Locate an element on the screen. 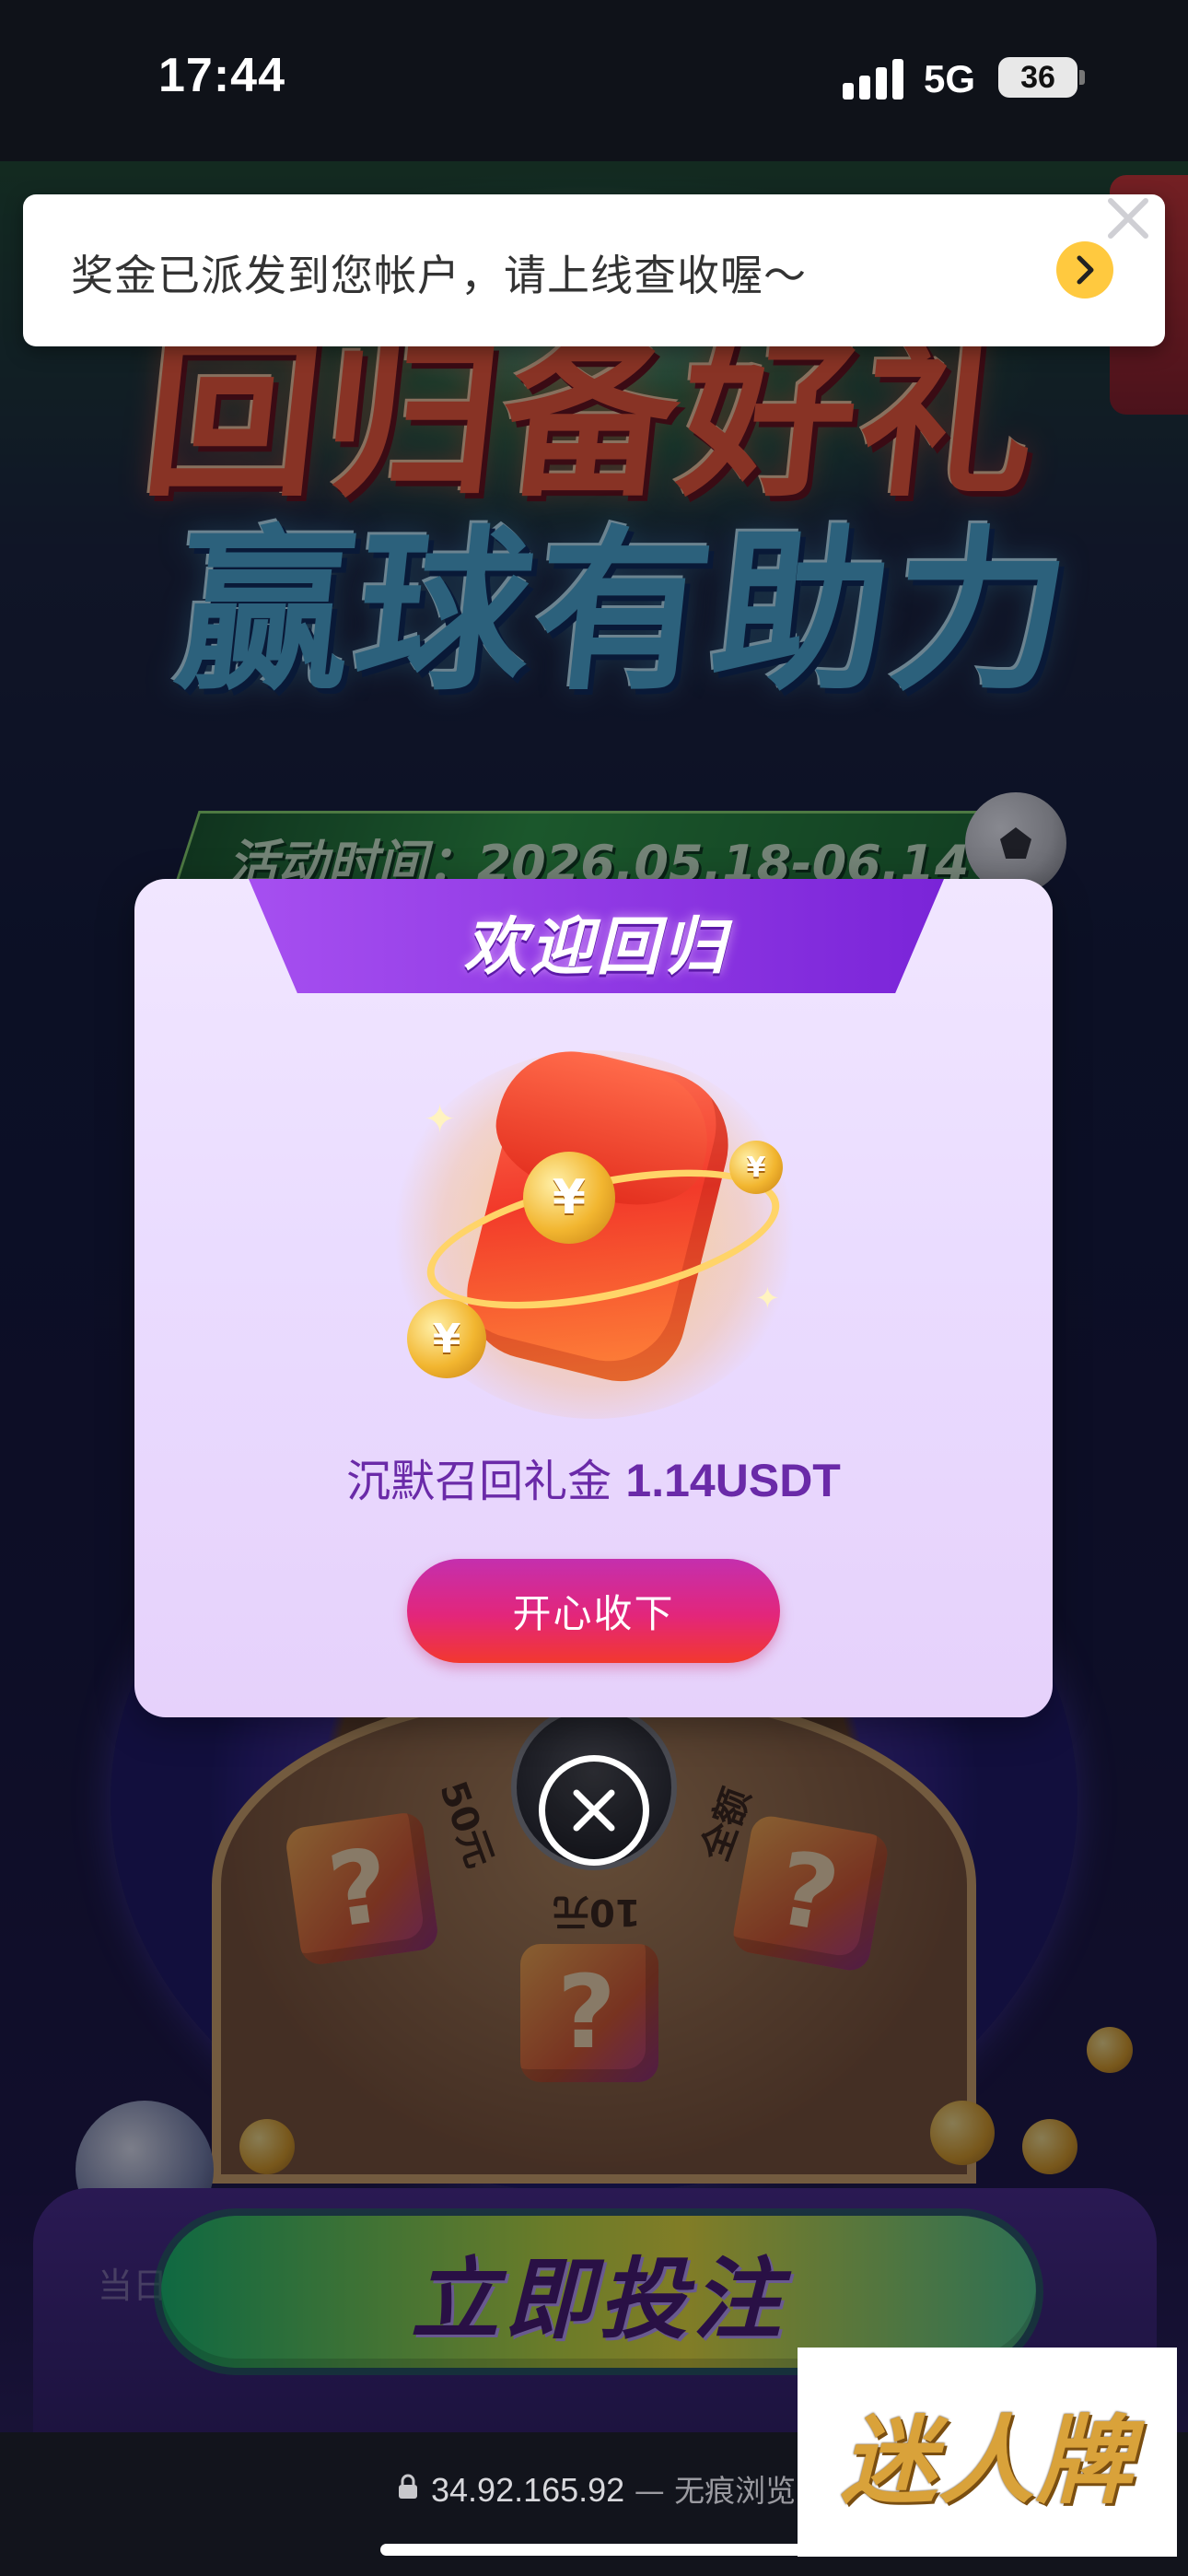  circle-close-icon is located at coordinates (594, 1810).